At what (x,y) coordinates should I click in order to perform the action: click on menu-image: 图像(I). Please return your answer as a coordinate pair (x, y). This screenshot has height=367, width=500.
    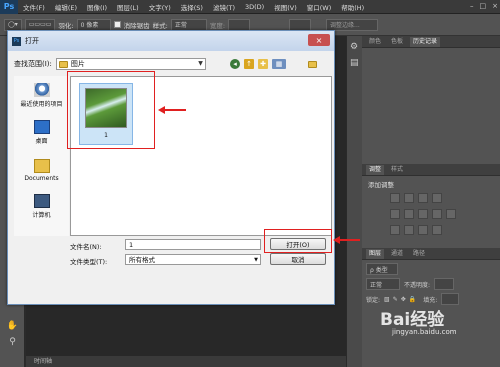
    Looking at the image, I should click on (97, 7).